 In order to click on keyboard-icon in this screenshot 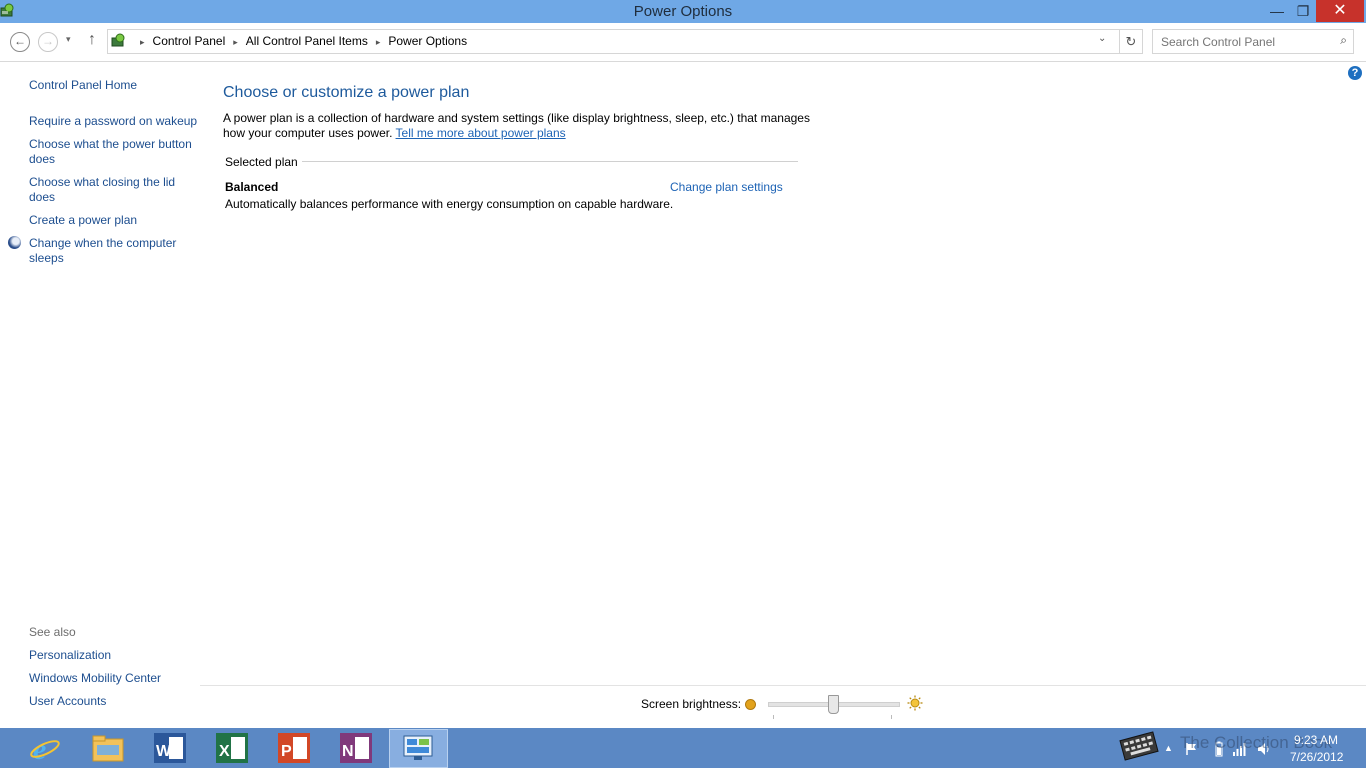, I will do `click(1142, 743)`.